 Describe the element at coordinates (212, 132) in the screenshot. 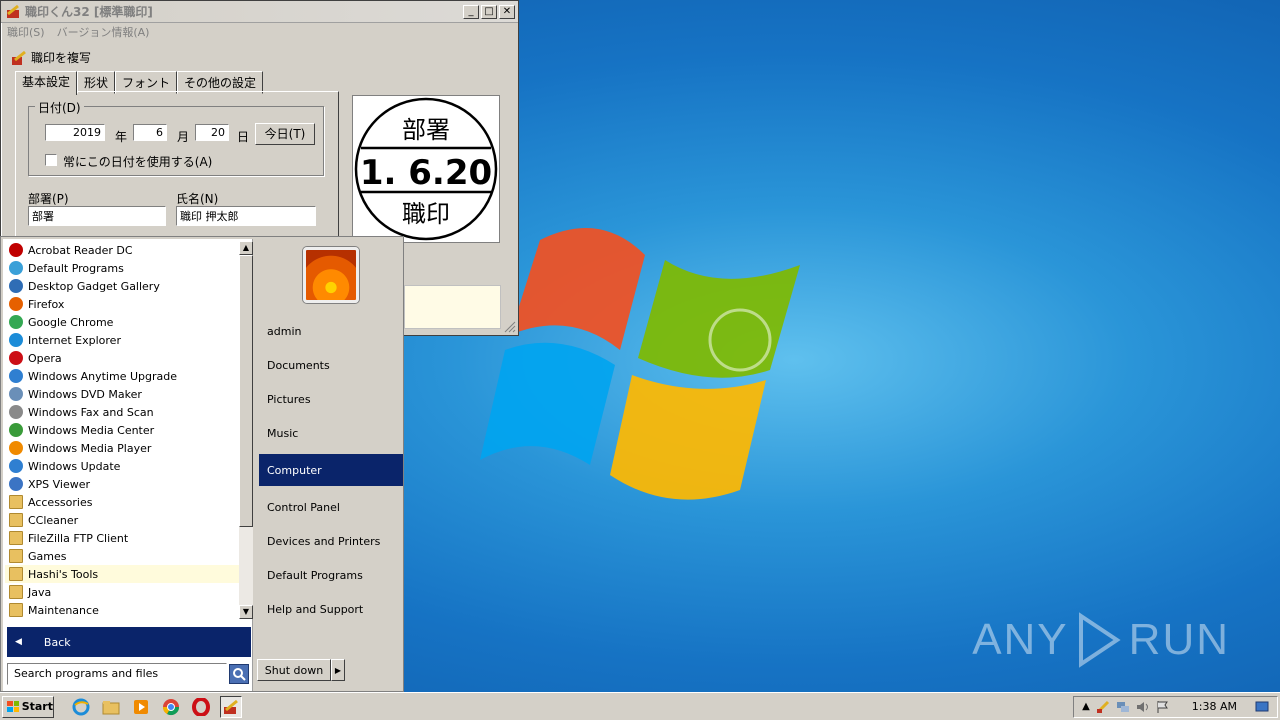

I see `day-input: 20` at that location.